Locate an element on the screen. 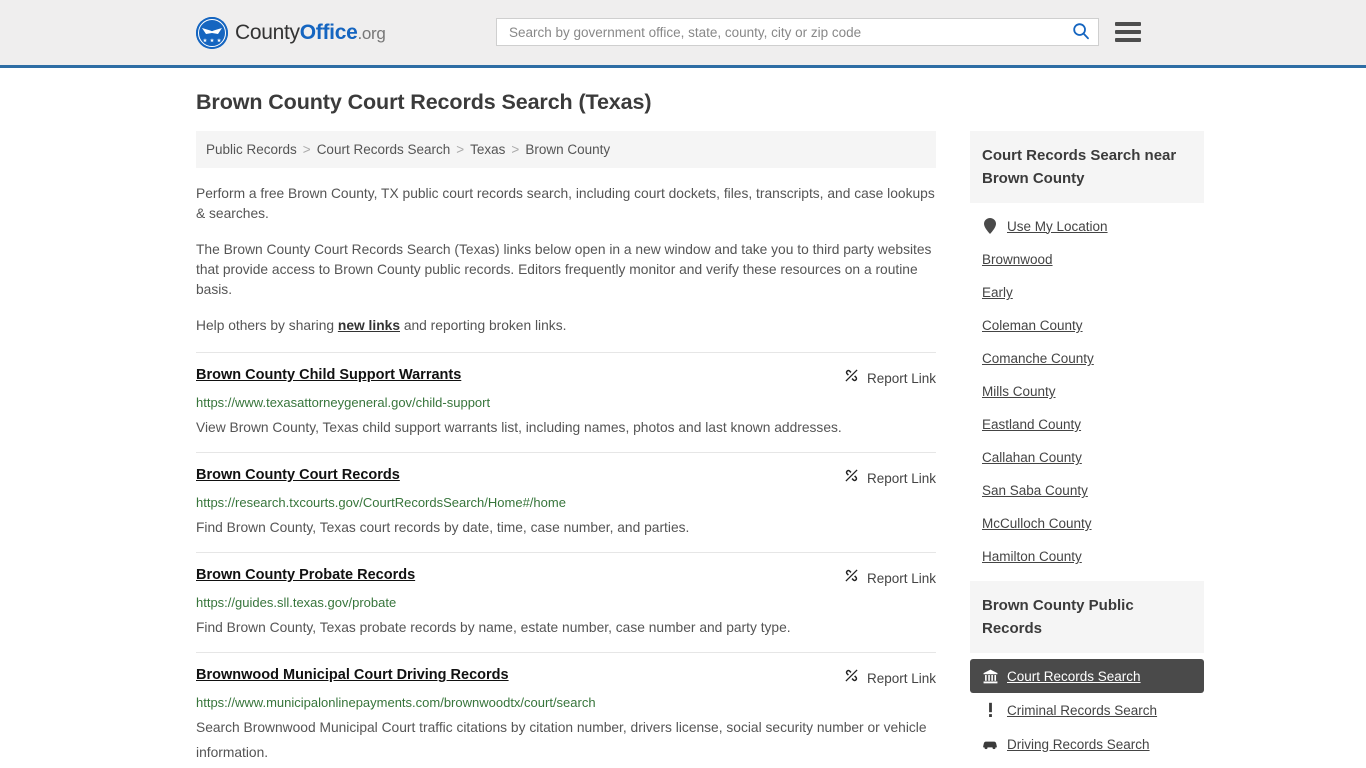  result-header: Brown County Court Records Report Link is located at coordinates (566, 477).